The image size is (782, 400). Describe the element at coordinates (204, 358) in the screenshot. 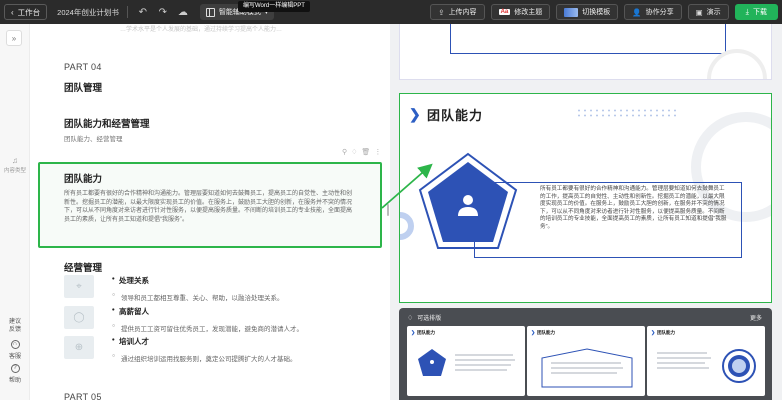

I see `sub-item-desc: 通过组织培训运用找服务则，奠定公司提腾扩大的人才基础。` at that location.